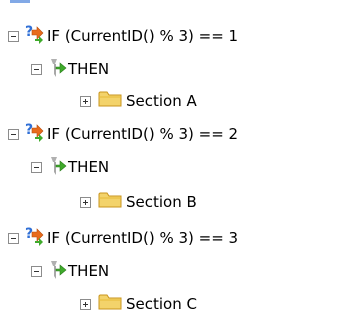 This screenshot has width=338, height=323. I want to click on section-node-a: Section A, so click(138, 101).